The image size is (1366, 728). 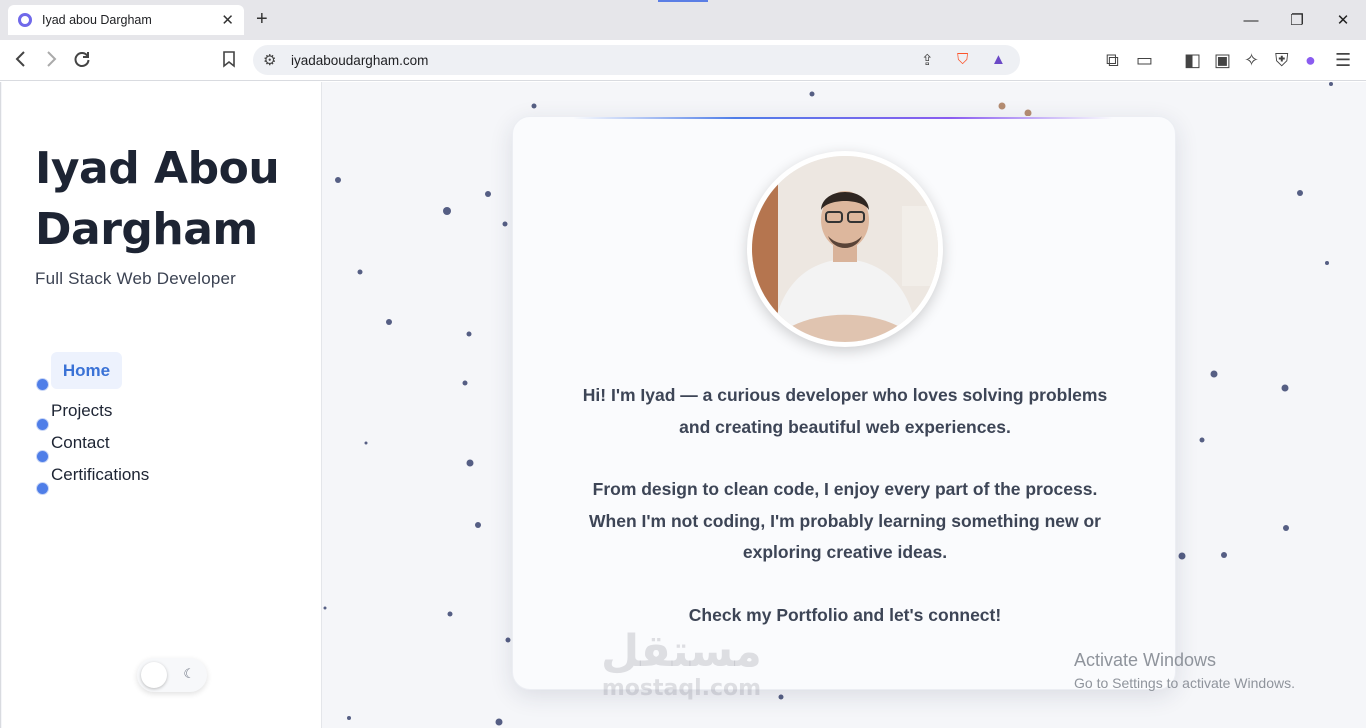 I want to click on leo-ai-icon: ✧, so click(x=1251, y=60).